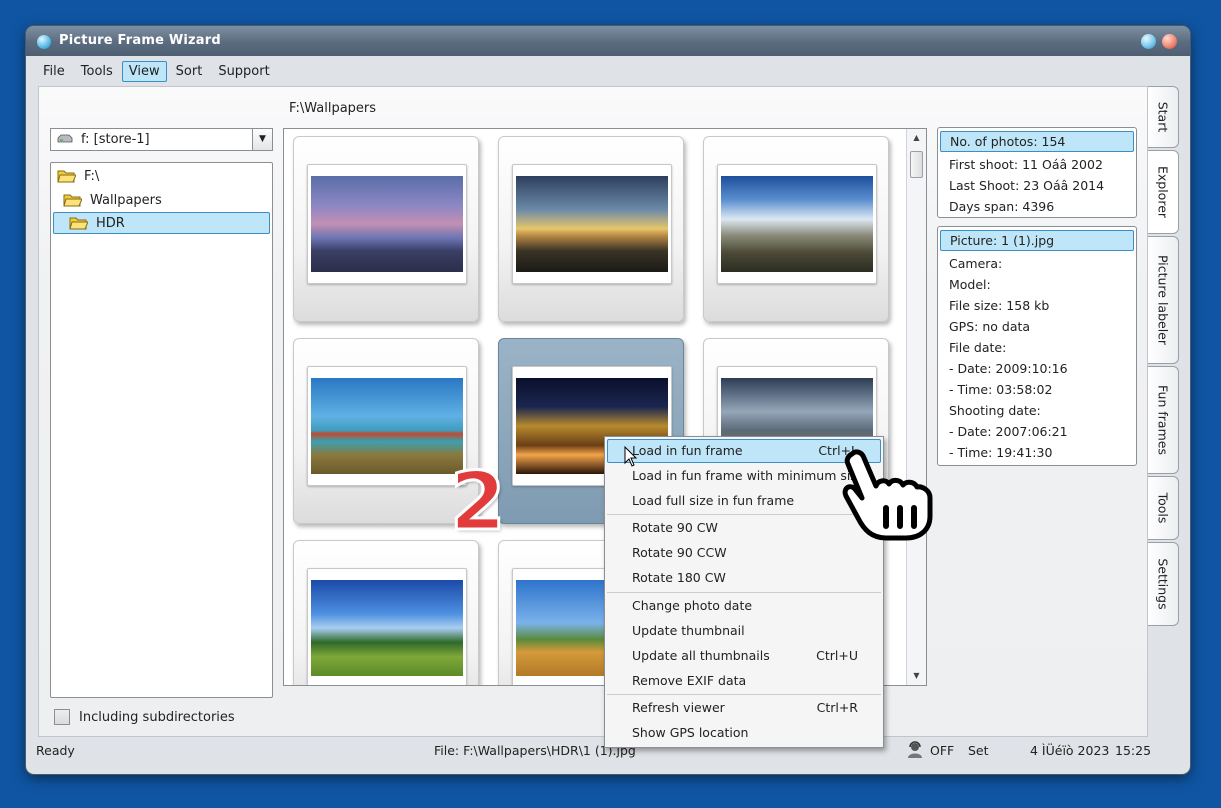 This screenshot has height=808, width=1221. What do you see at coordinates (675, 527) in the screenshot?
I see `menu-item-label: Rotate 90 CW` at bounding box center [675, 527].